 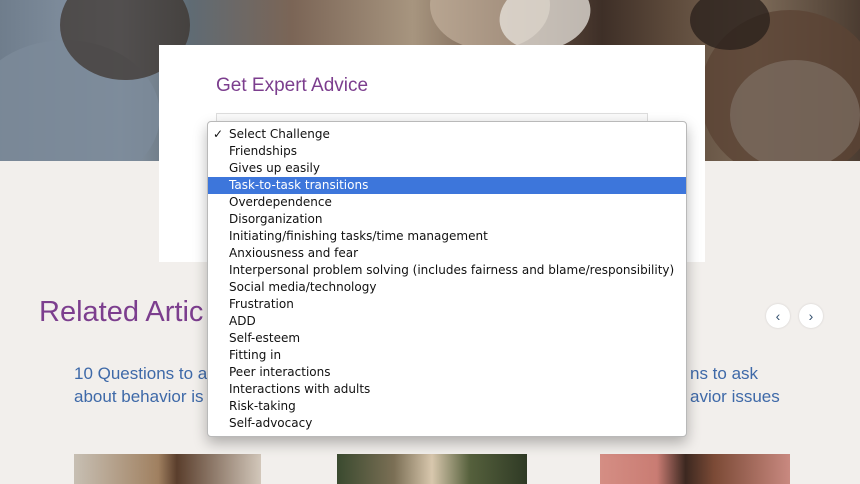 What do you see at coordinates (292, 85) in the screenshot?
I see `expert-advice-title: Get Expert Advice` at bounding box center [292, 85].